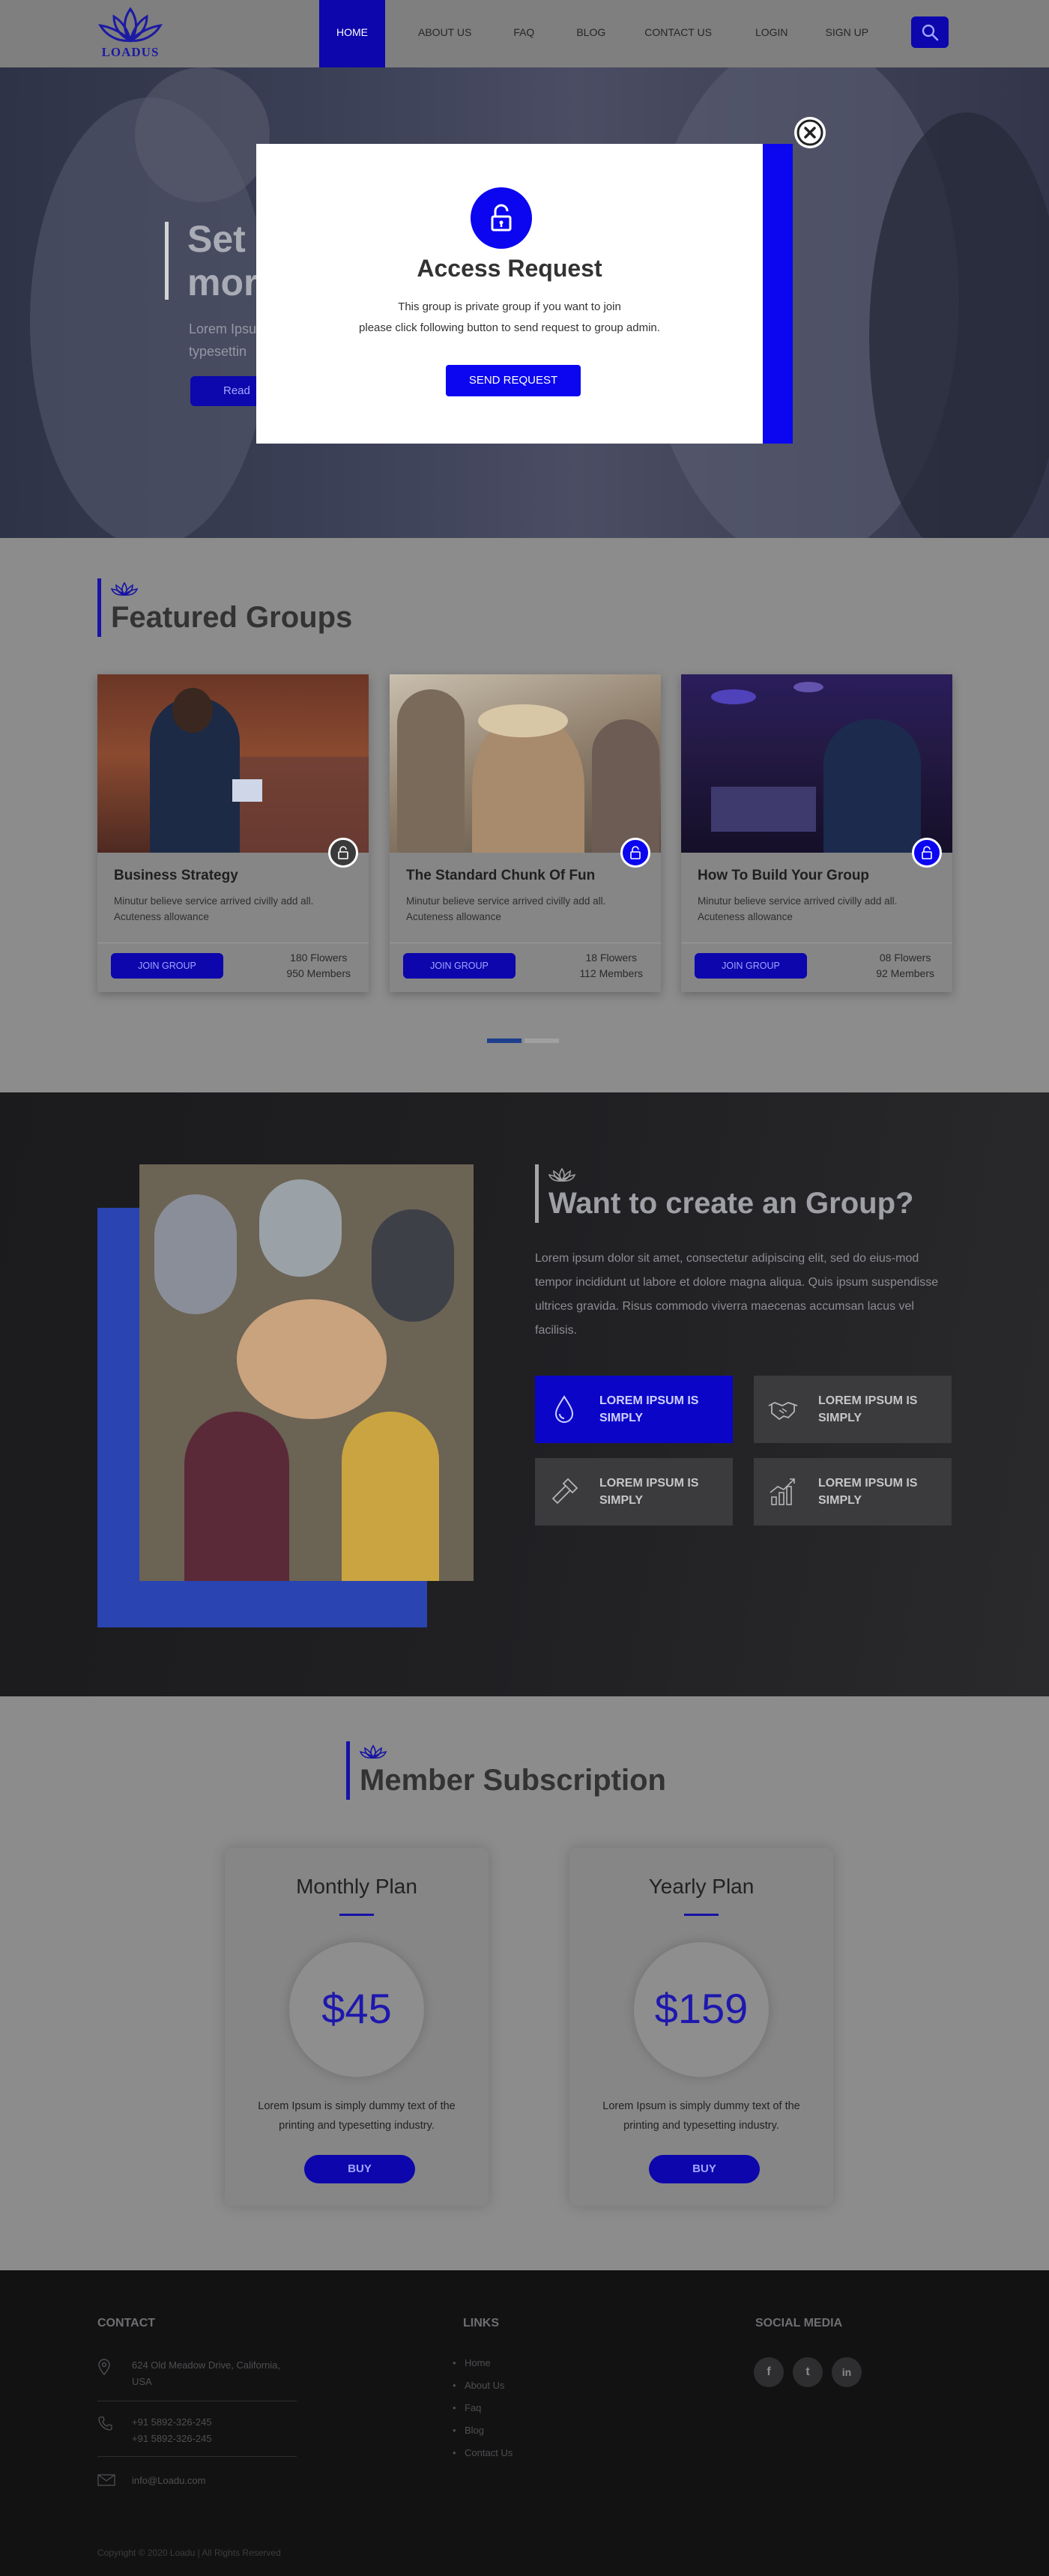  I want to click on phone-icon, so click(105, 2423).